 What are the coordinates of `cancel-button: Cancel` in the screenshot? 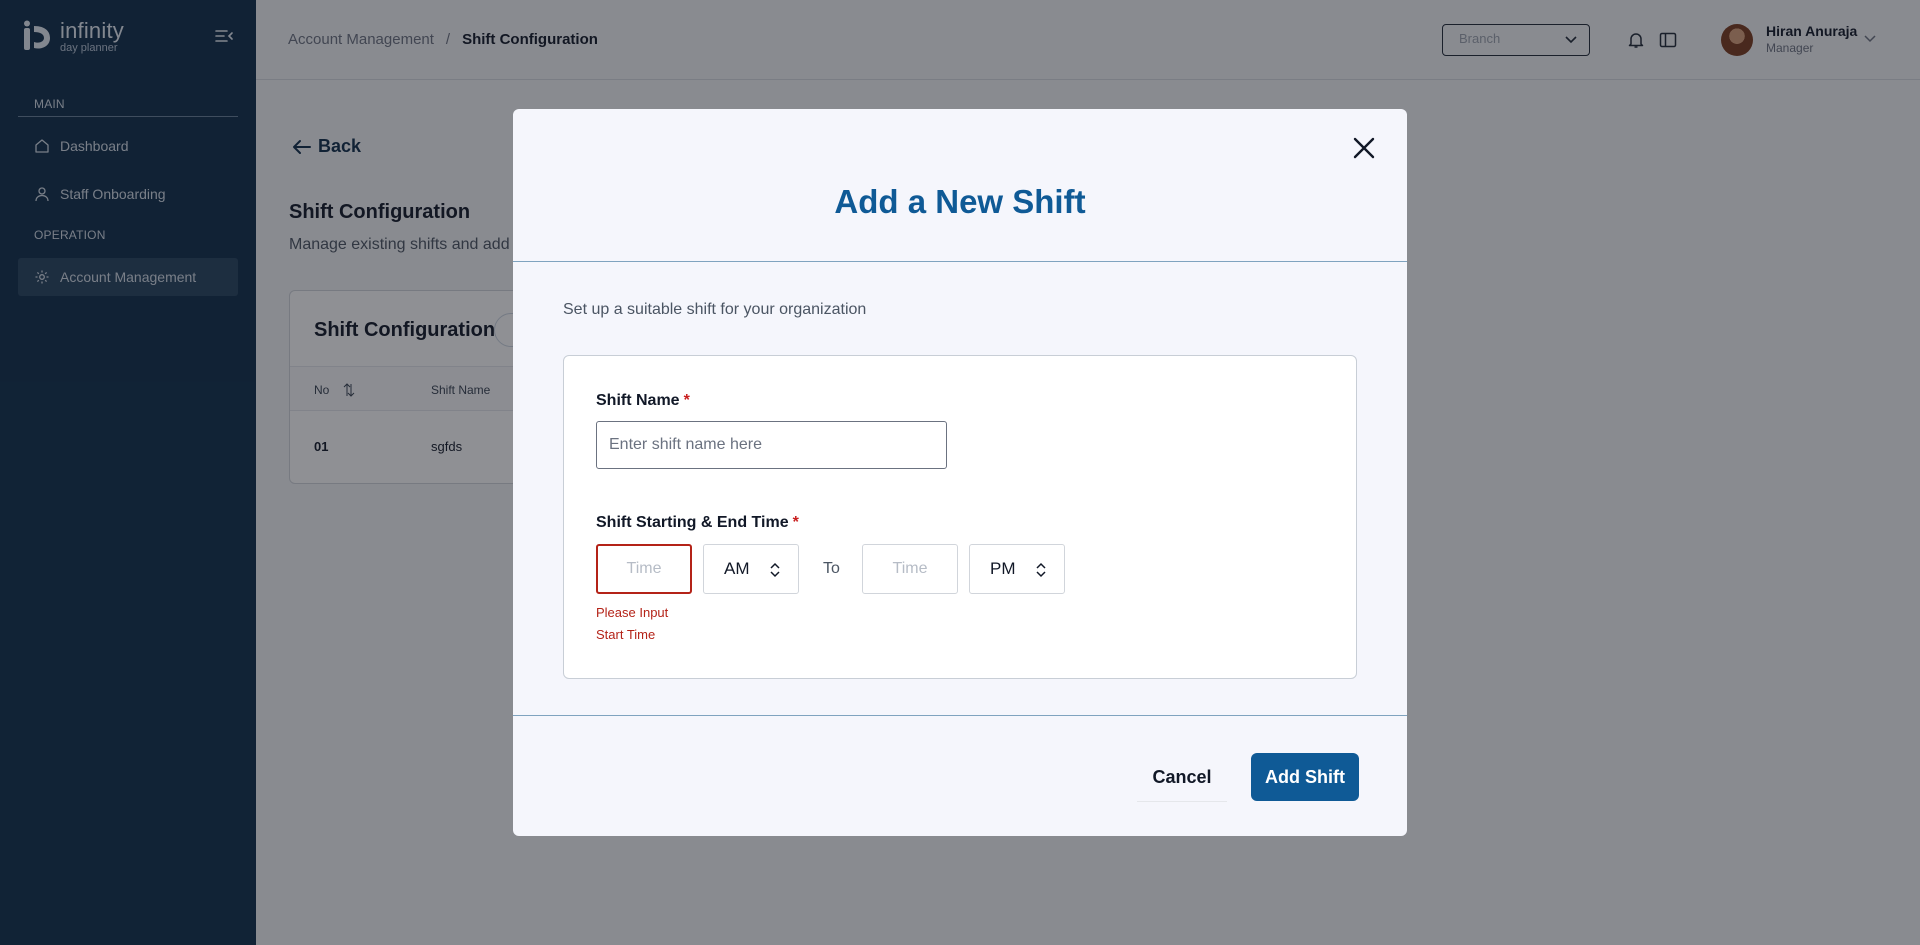 It's located at (1182, 778).